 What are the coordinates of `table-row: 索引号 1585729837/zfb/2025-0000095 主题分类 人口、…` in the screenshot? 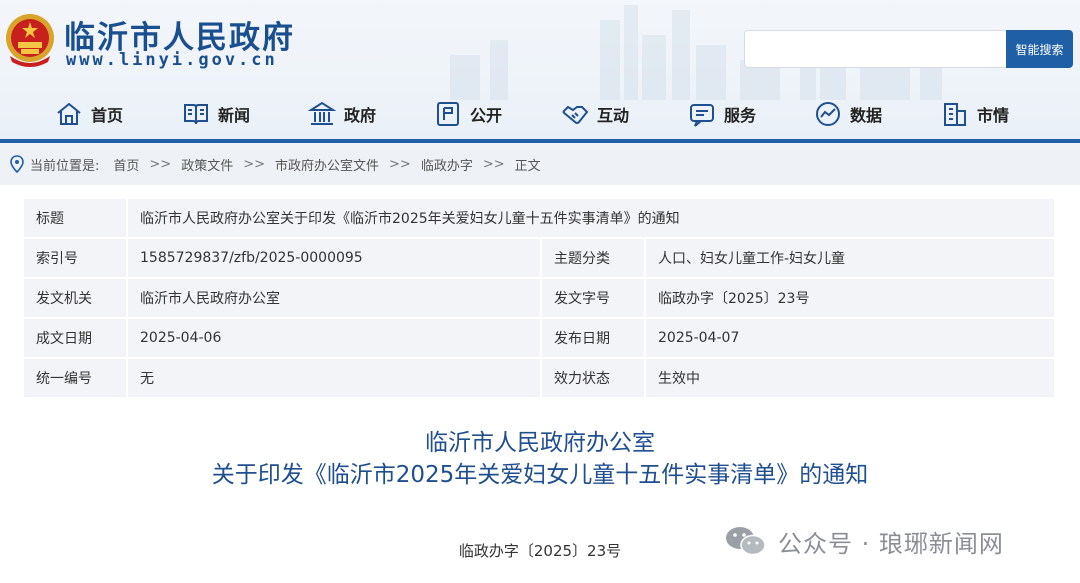 It's located at (539, 258).